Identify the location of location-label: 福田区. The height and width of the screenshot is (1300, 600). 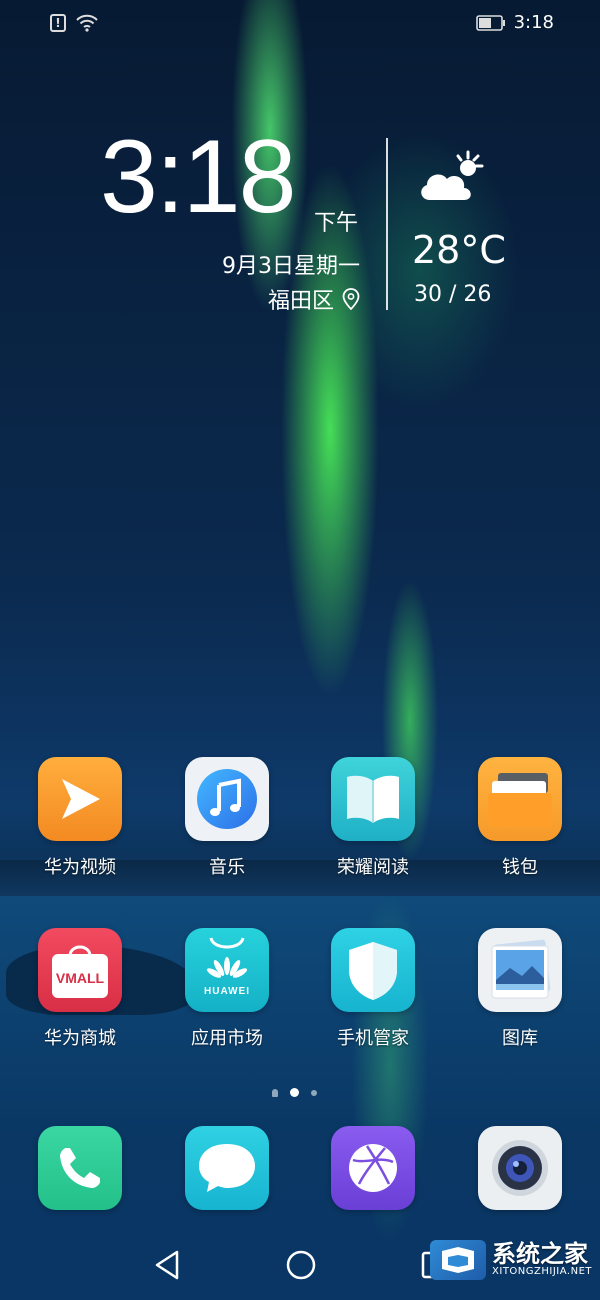
(300, 301).